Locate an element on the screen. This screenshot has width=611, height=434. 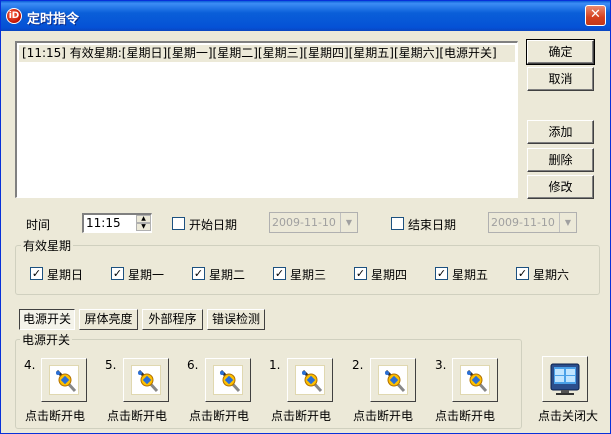
start-date-picker: 2009-11-10 ▼ is located at coordinates (313, 222).